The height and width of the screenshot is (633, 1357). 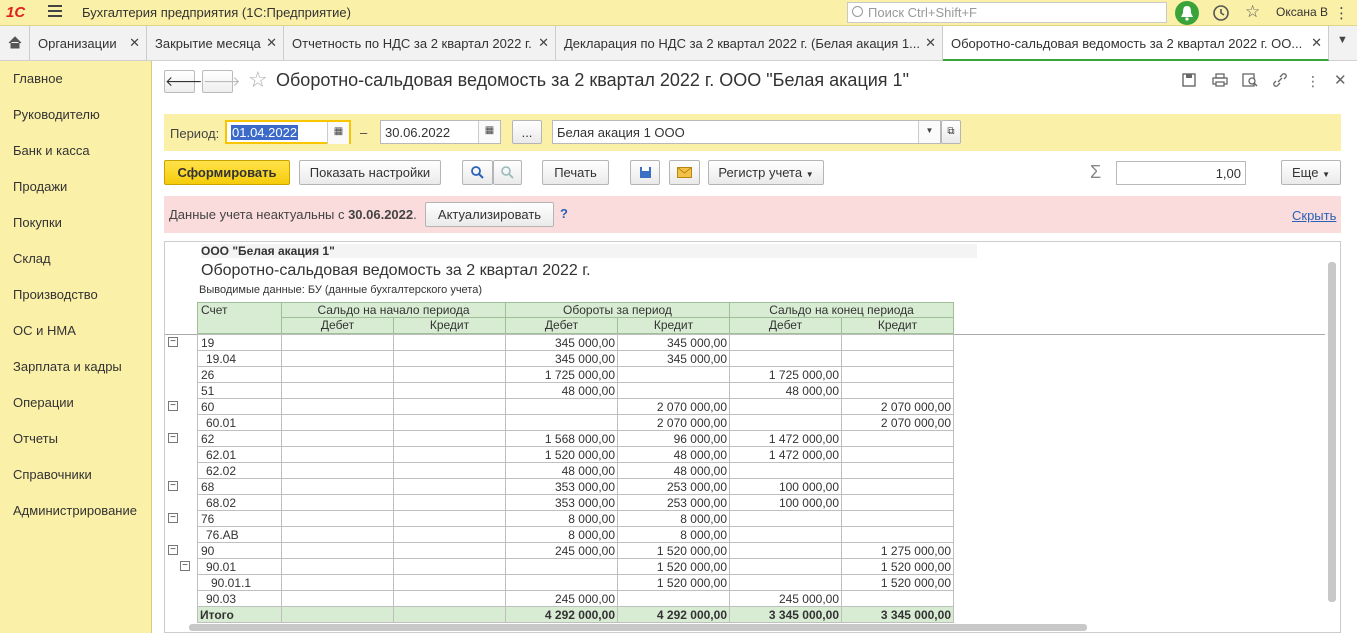 What do you see at coordinates (227, 172) in the screenshot?
I see `generate-button: Сформировать` at bounding box center [227, 172].